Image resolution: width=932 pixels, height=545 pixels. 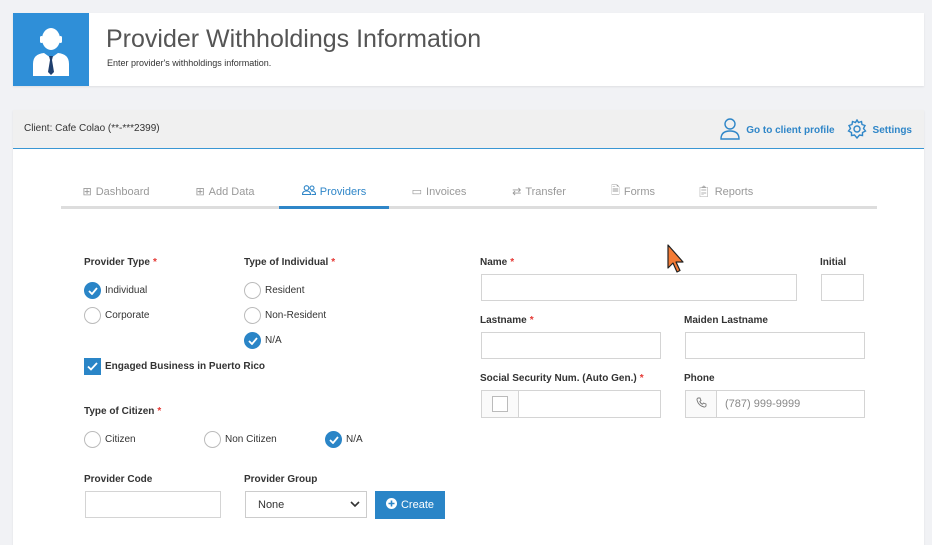 I want to click on settings-link: Settings, so click(x=879, y=130).